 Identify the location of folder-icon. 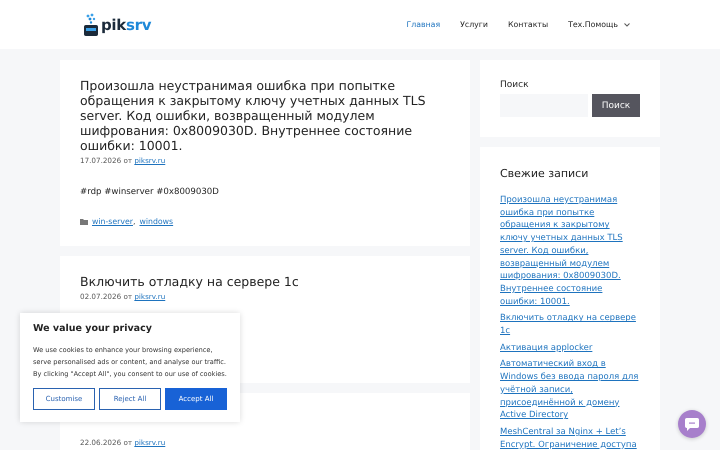
(84, 221).